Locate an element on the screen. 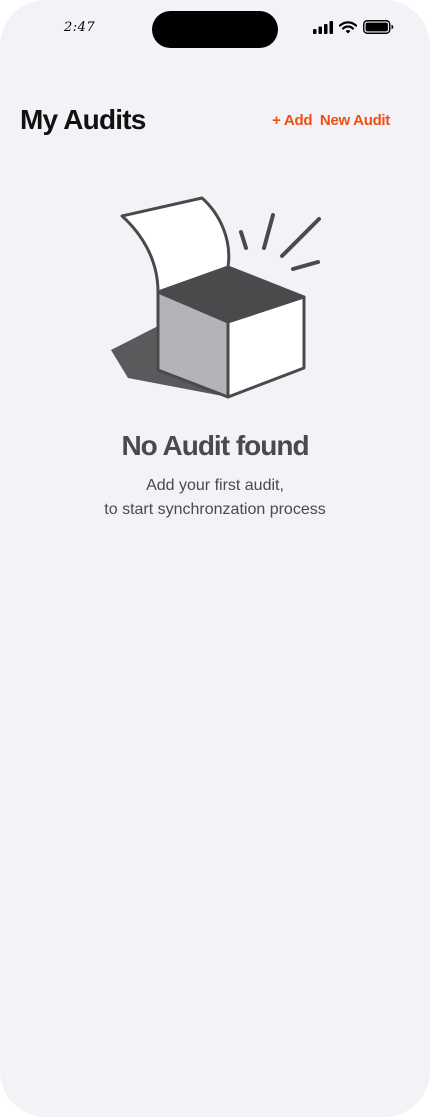 This screenshot has width=430, height=1117. dynamic-island is located at coordinates (215, 29).